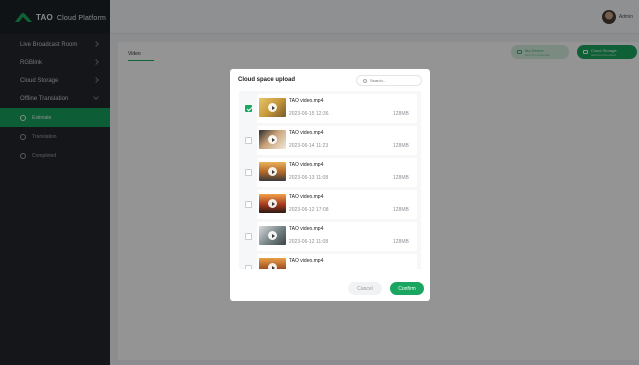  I want to click on file-card: TAO video.mp4, so click(337, 261).